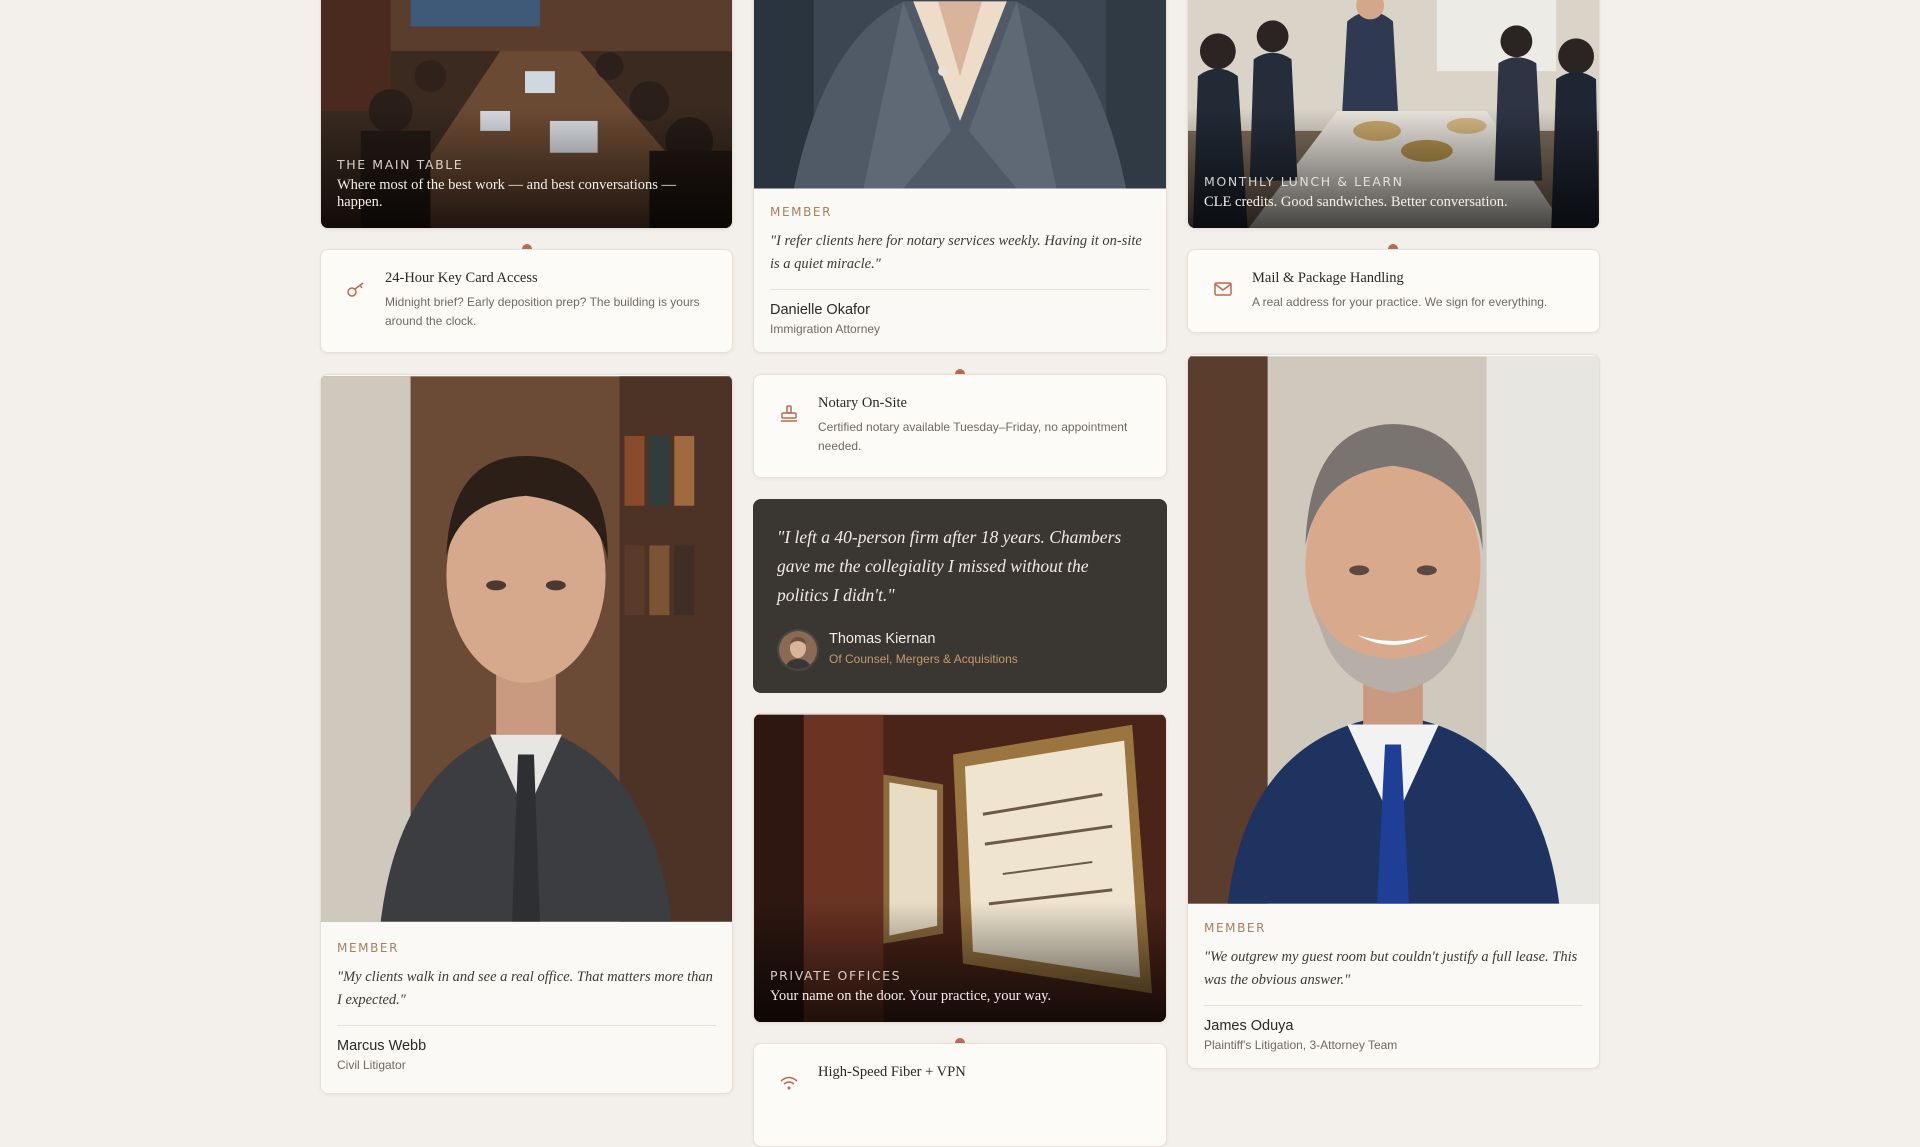 The height and width of the screenshot is (1147, 1920). What do you see at coordinates (1304, 181) in the screenshot?
I see `photo-eyebrow: MONTHLY LUNCH & LEARN` at bounding box center [1304, 181].